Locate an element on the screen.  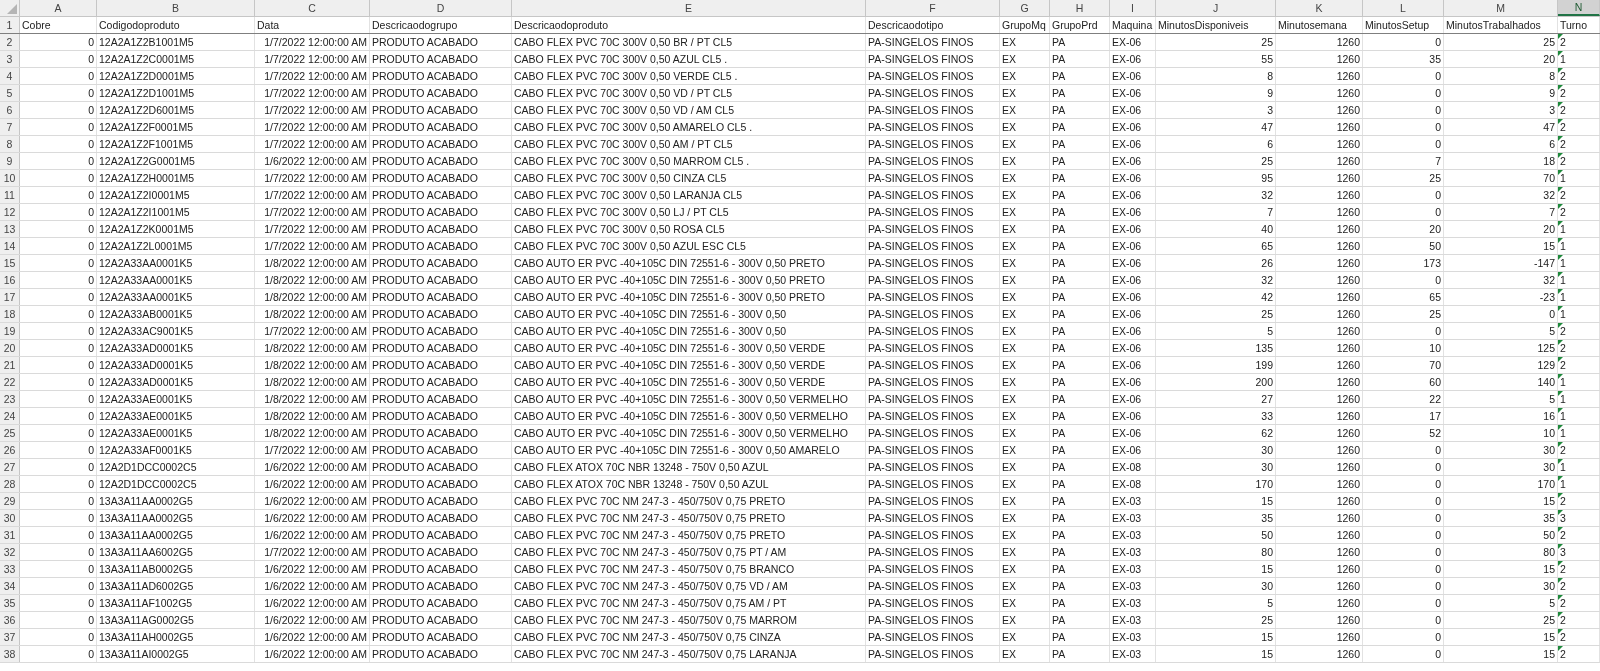
table-cell: 55 is located at coordinates (1267, 59).